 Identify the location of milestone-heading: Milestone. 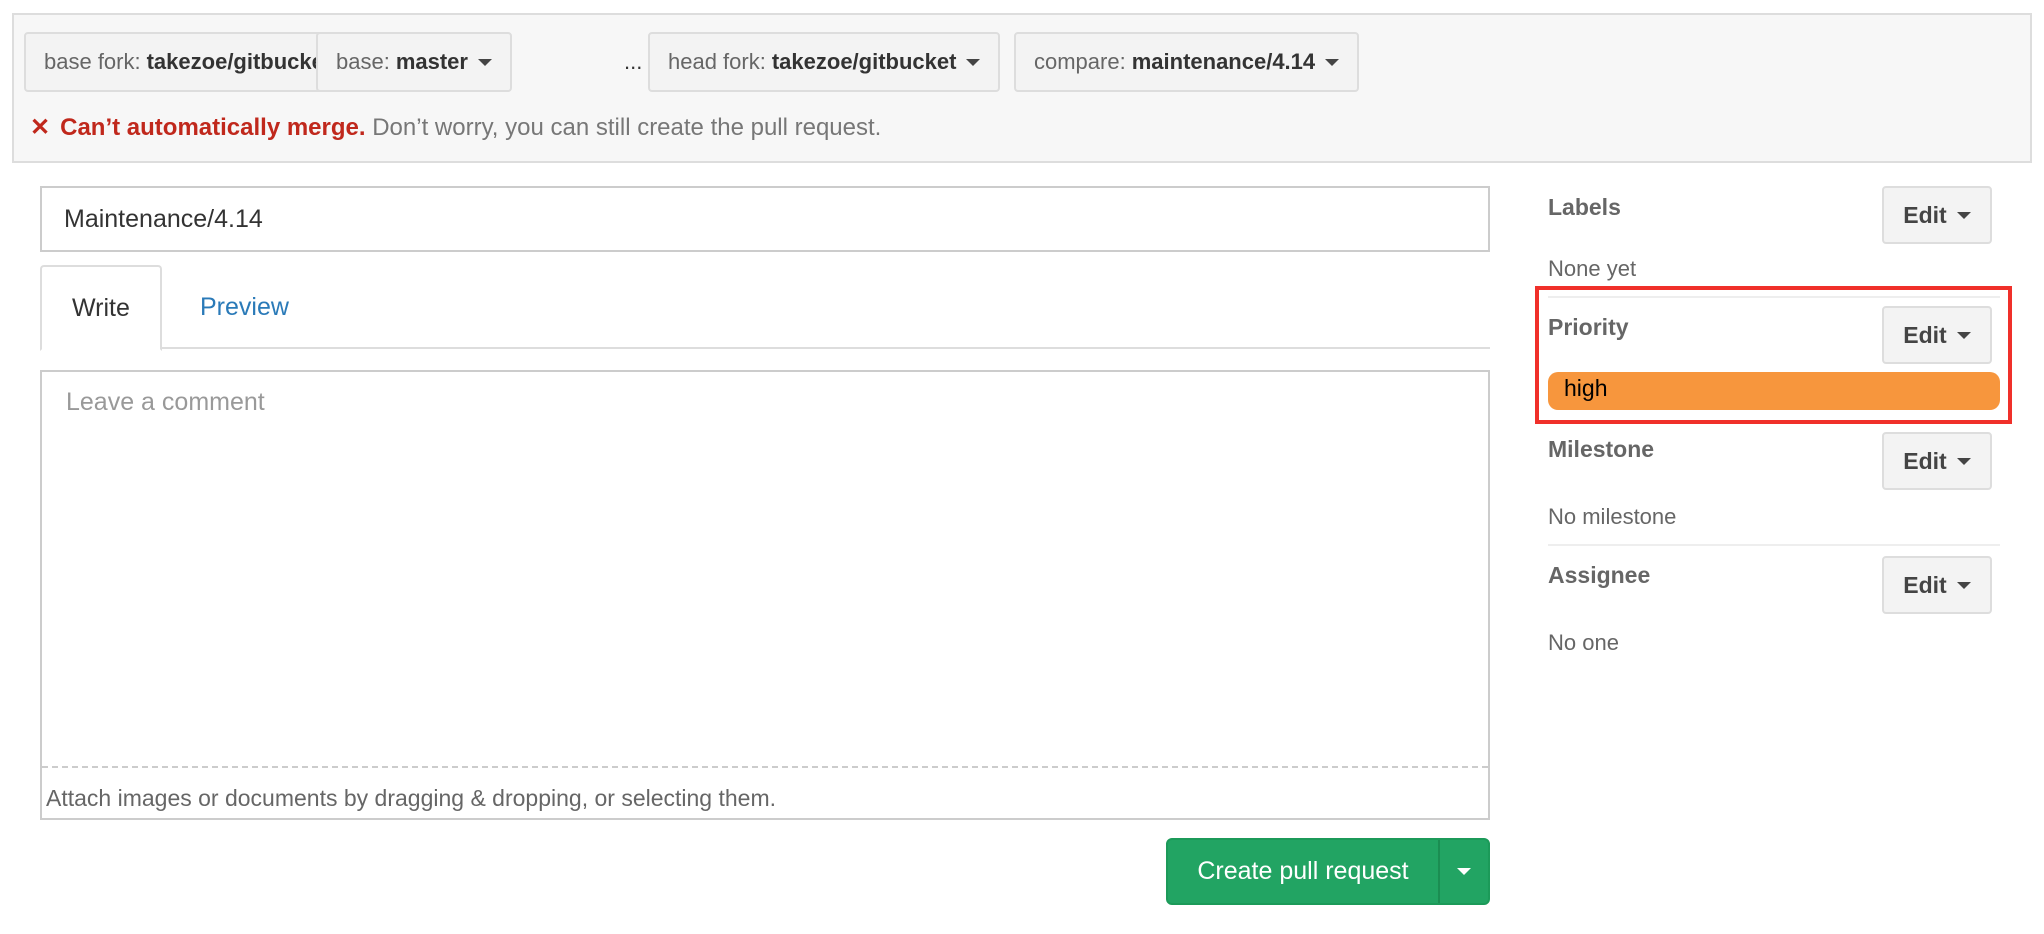
(1601, 449).